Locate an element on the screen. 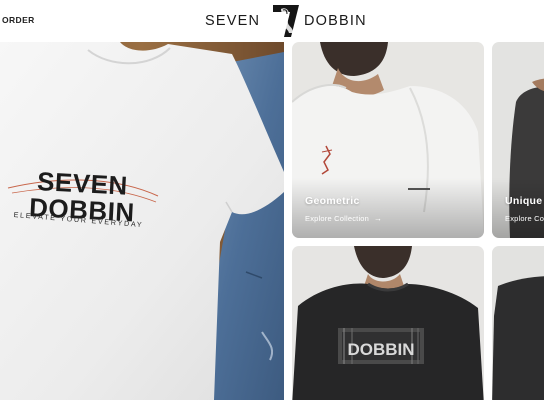 Image resolution: width=544 pixels, height=400 pixels. dobbin-tshirt-photo: DOBBIN is located at coordinates (388, 323).